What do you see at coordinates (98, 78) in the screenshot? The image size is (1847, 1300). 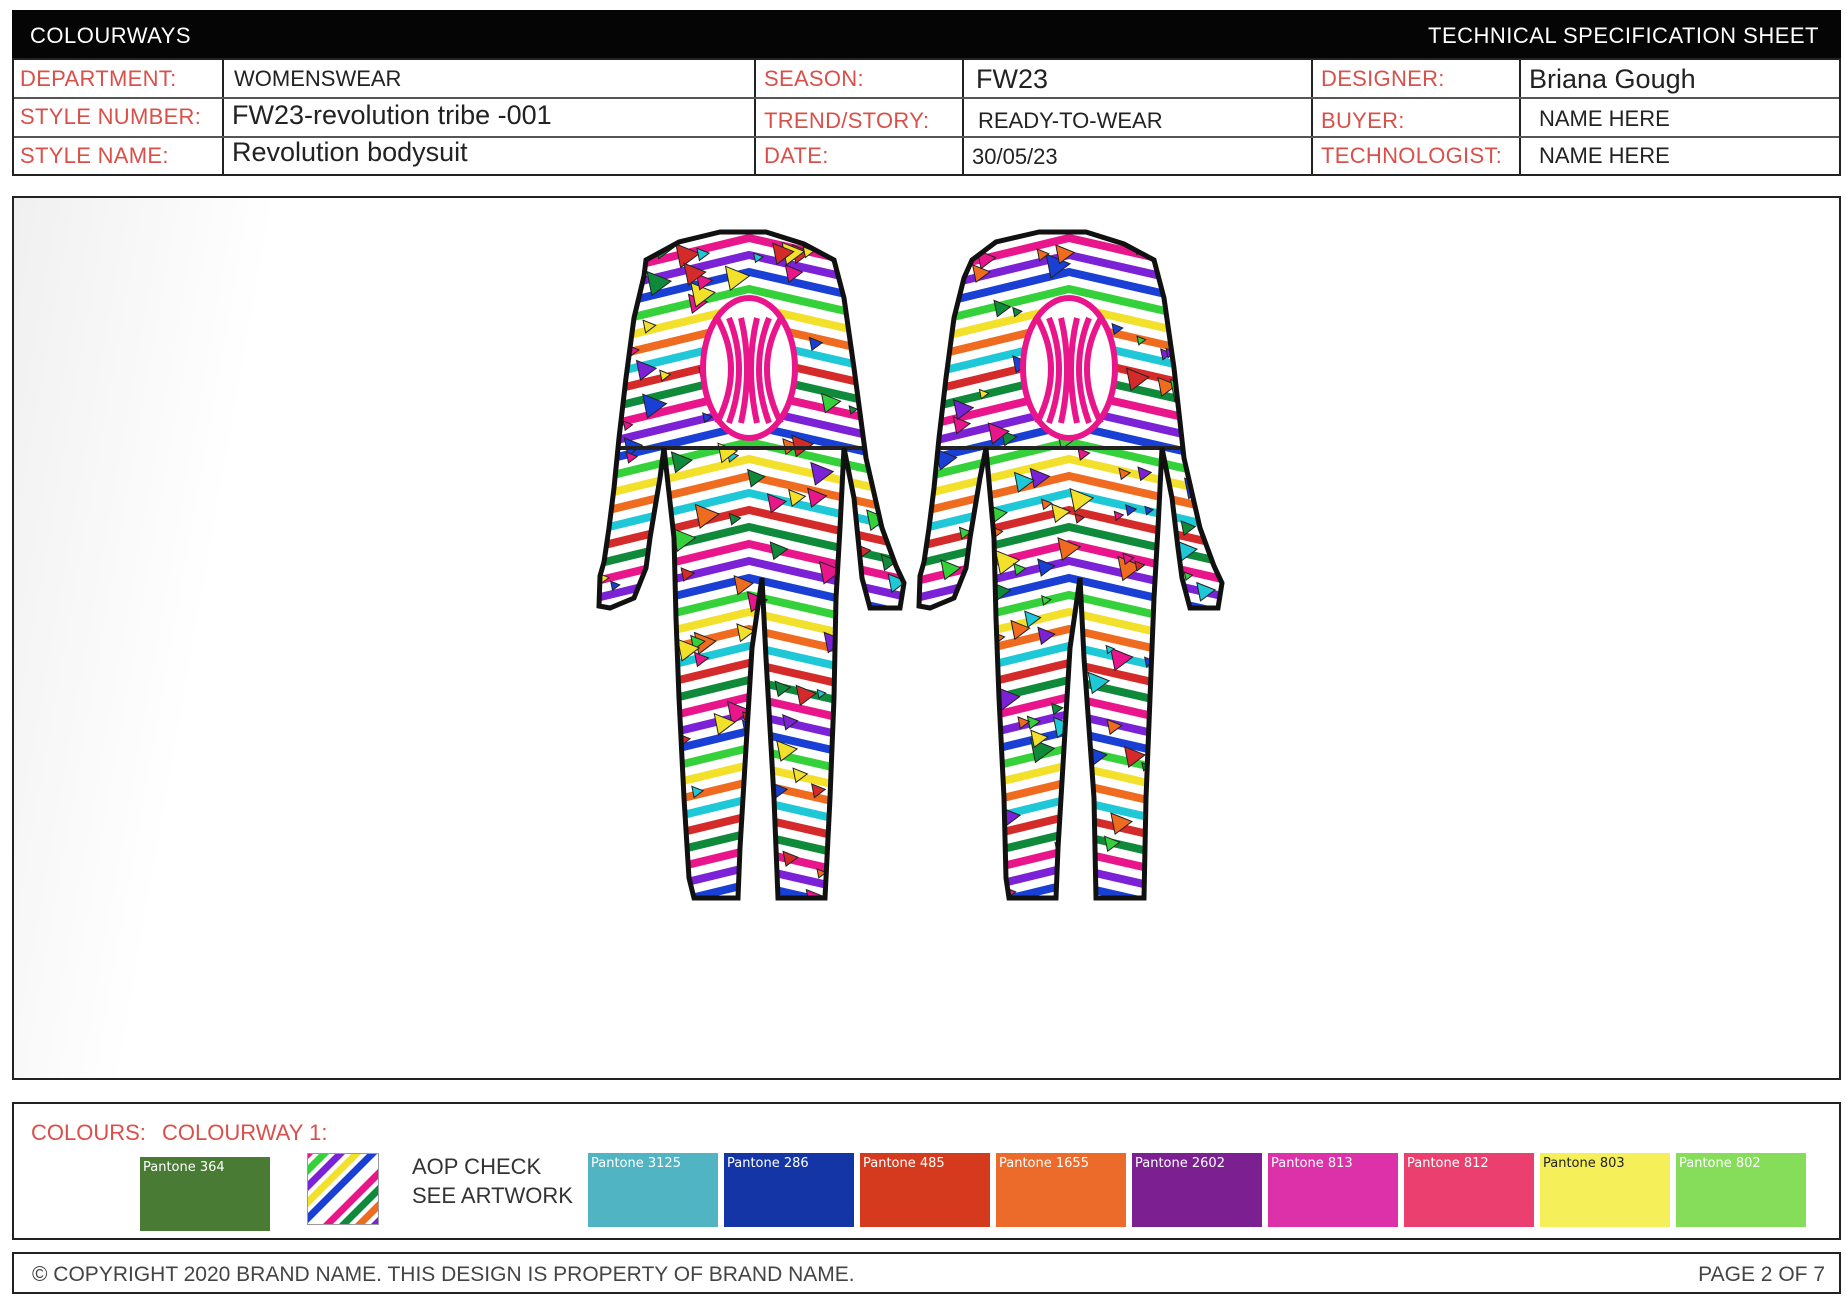 I see `department-label: DEPARTMENT:` at bounding box center [98, 78].